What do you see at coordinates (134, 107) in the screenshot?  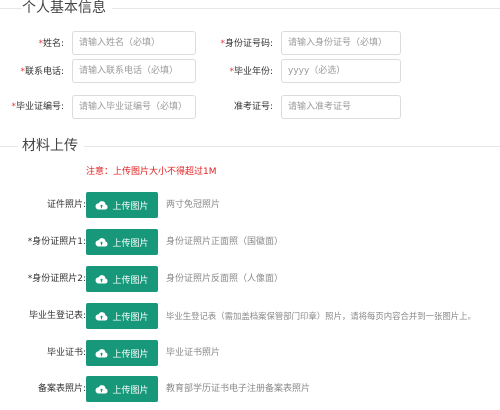 I see `diploma-number-input: 请输入毕业证编号（必填）` at bounding box center [134, 107].